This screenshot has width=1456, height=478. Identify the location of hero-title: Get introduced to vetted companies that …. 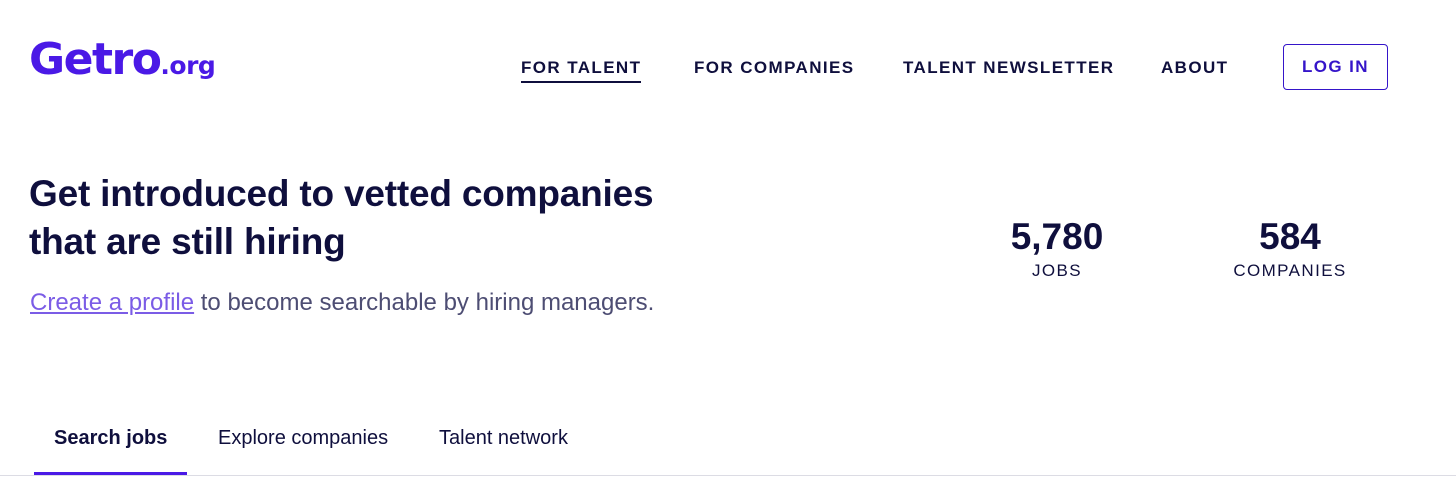
(389, 218).